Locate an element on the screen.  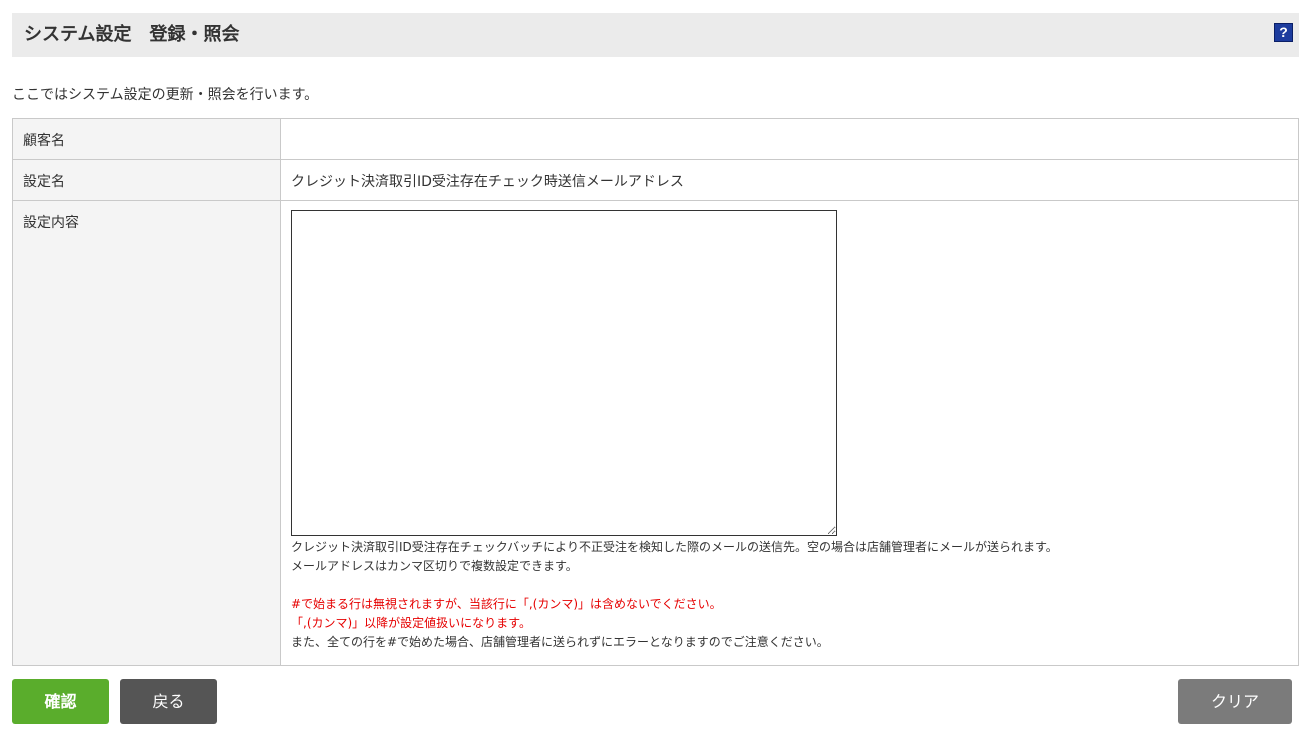
help-spacer is located at coordinates (789, 585).